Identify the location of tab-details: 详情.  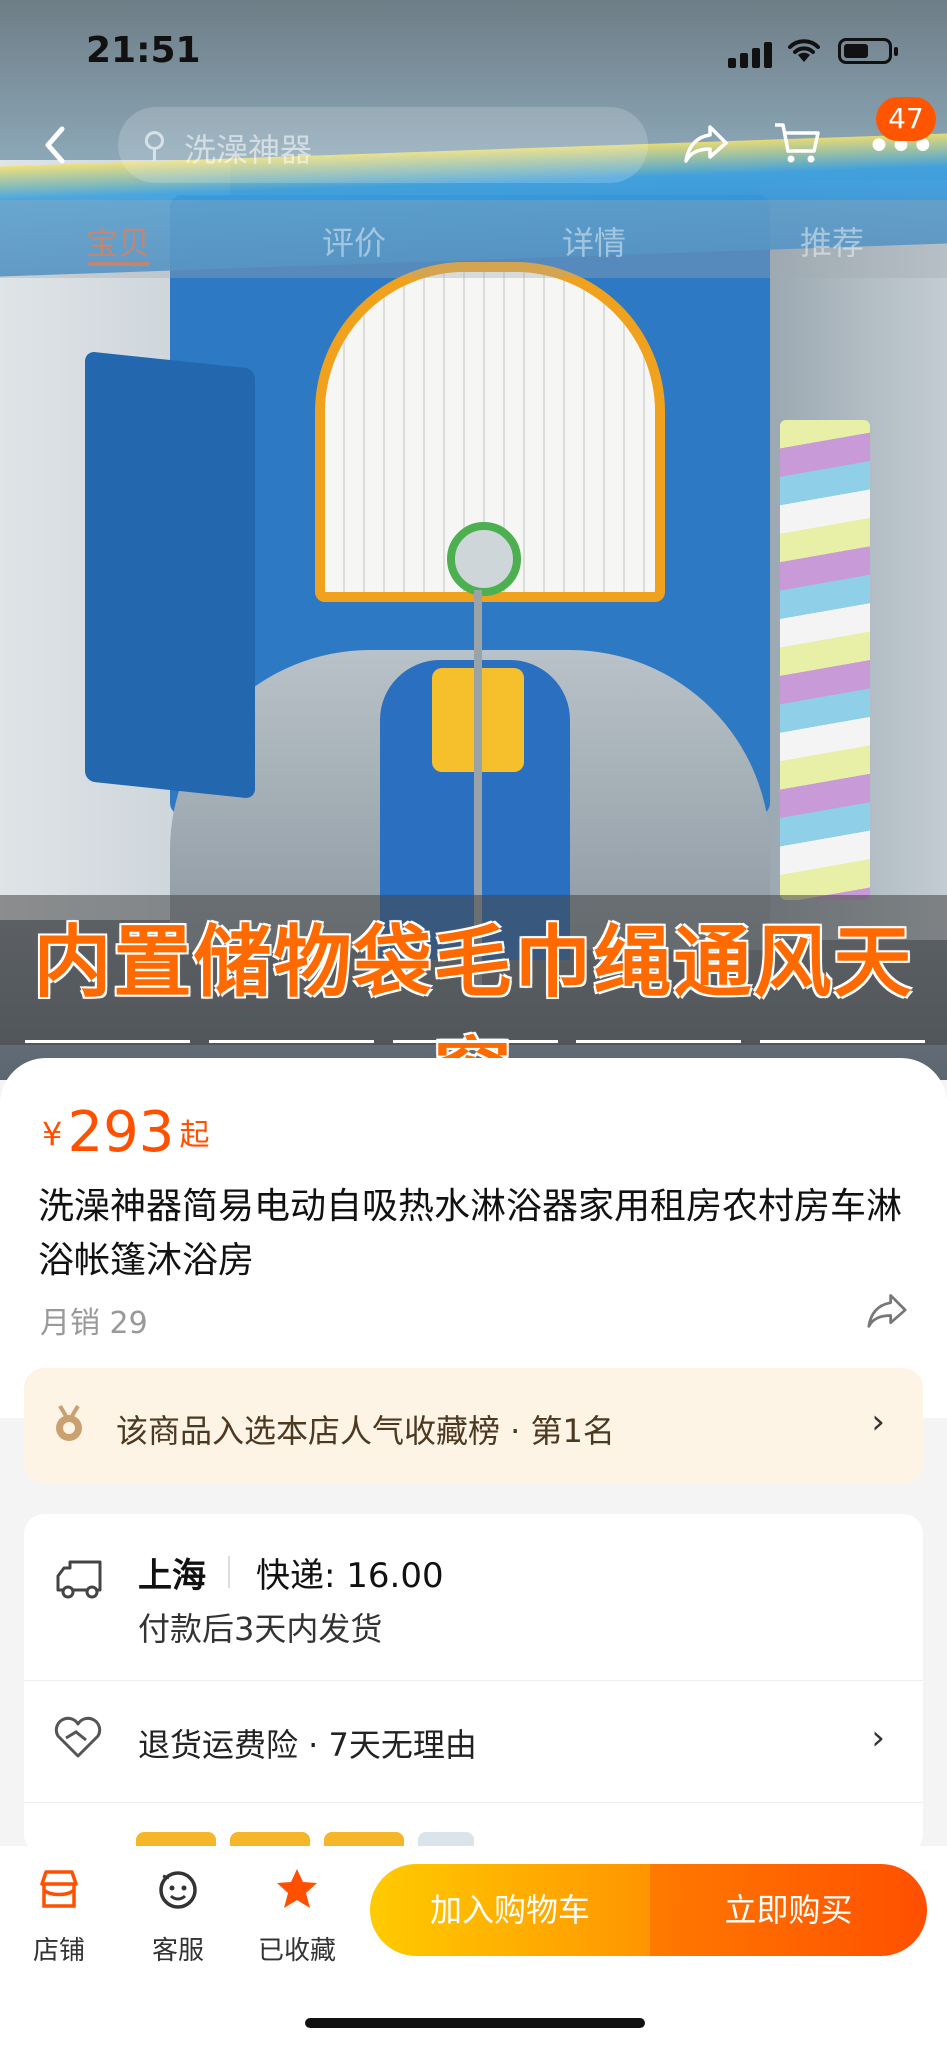
(594, 241).